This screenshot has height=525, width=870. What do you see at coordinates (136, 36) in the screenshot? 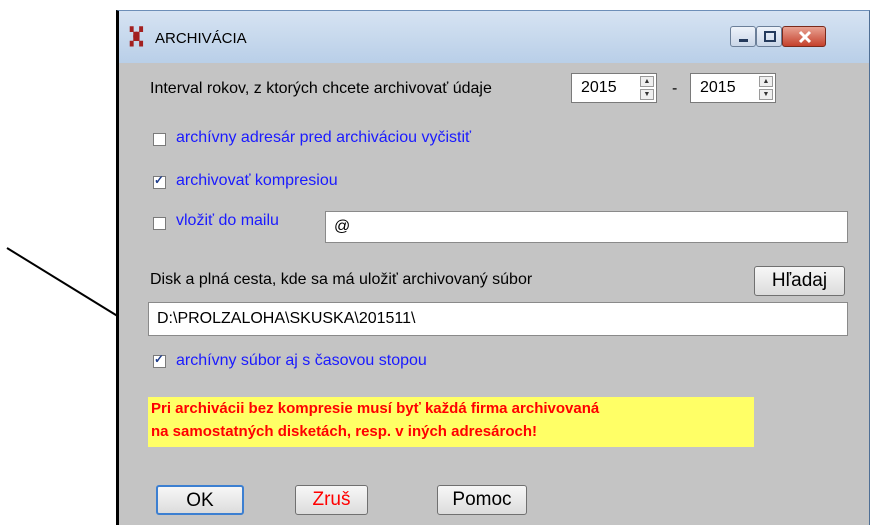
I see `archive-app-icon: ▚▞ ▞▚` at bounding box center [136, 36].